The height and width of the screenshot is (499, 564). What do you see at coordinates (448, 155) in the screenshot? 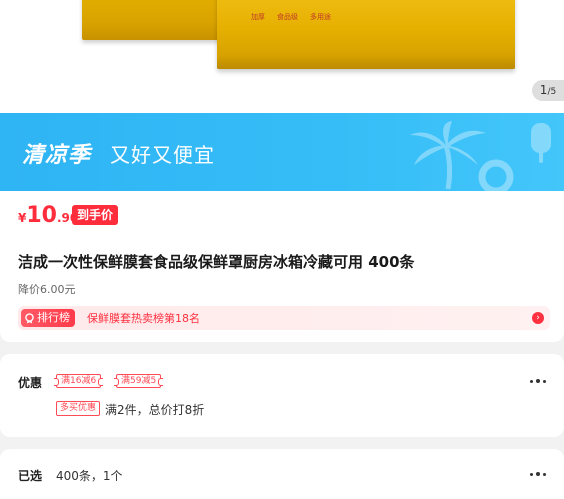
I see `palm-tree-icon` at bounding box center [448, 155].